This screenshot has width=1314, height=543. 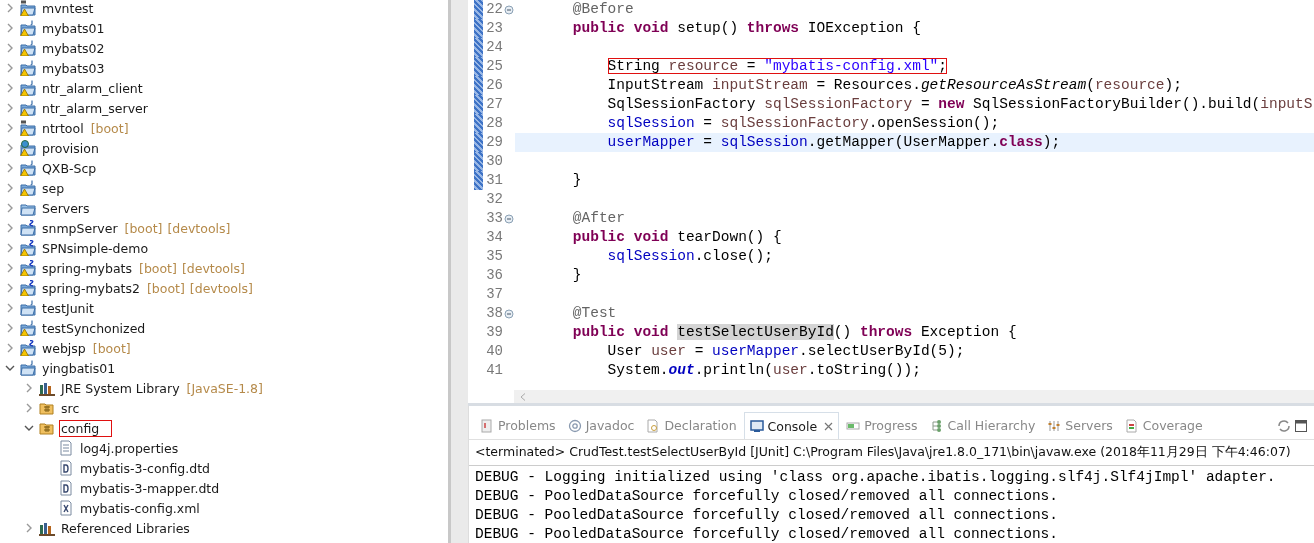 I want to click on code-line: InputStream inputStream = Resources.getResourceAsStream(resource);, so click(x=894, y=85).